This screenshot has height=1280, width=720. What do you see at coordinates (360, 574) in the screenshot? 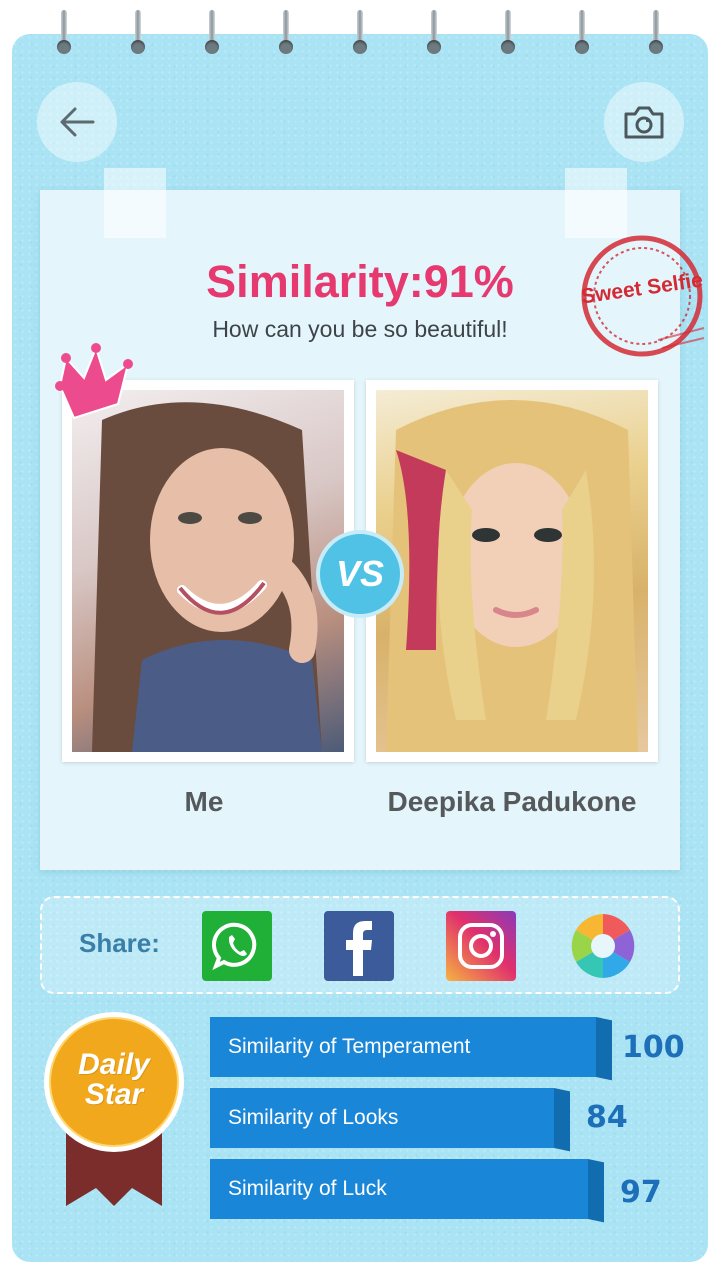
I see `vs-badge: VS` at bounding box center [360, 574].